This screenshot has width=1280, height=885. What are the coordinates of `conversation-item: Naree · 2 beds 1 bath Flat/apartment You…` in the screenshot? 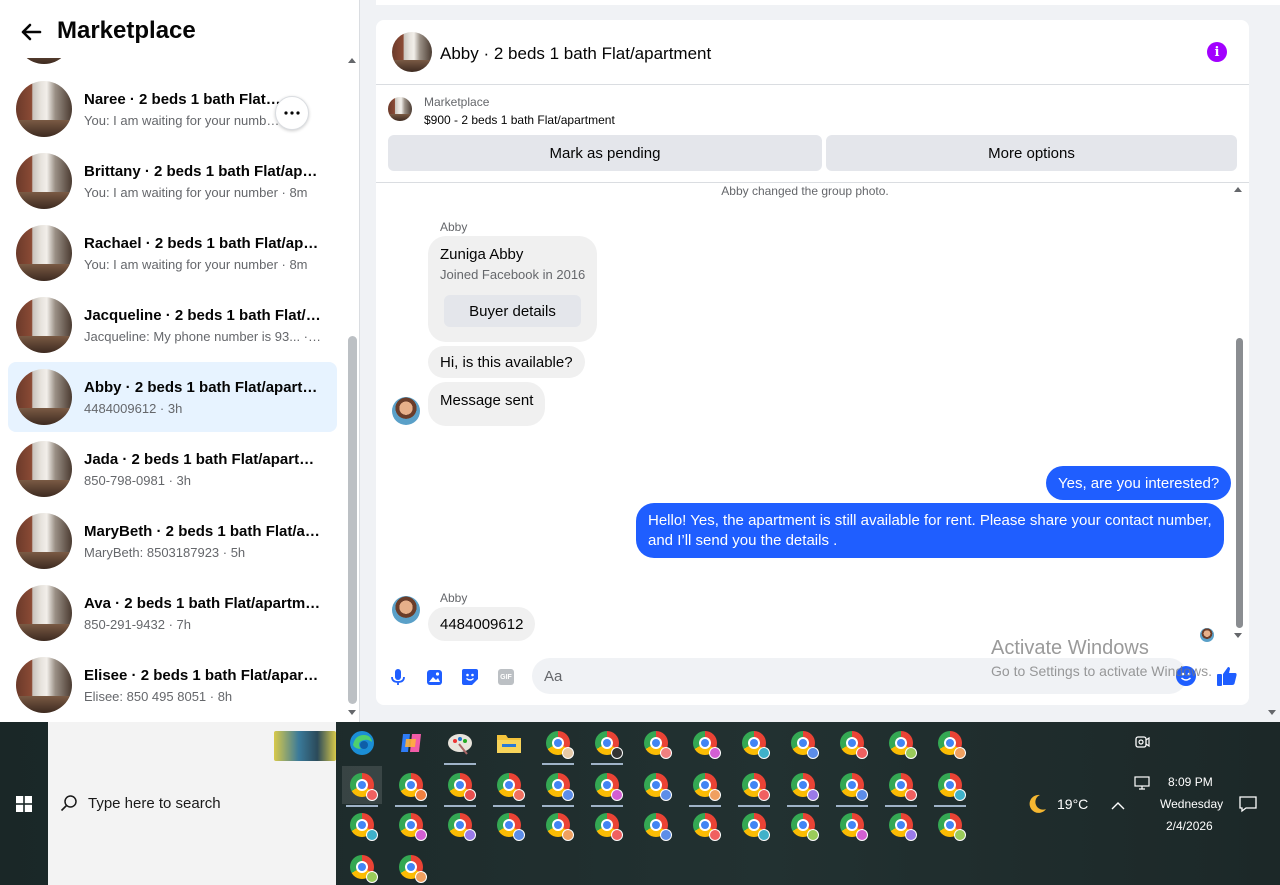 It's located at (172, 109).